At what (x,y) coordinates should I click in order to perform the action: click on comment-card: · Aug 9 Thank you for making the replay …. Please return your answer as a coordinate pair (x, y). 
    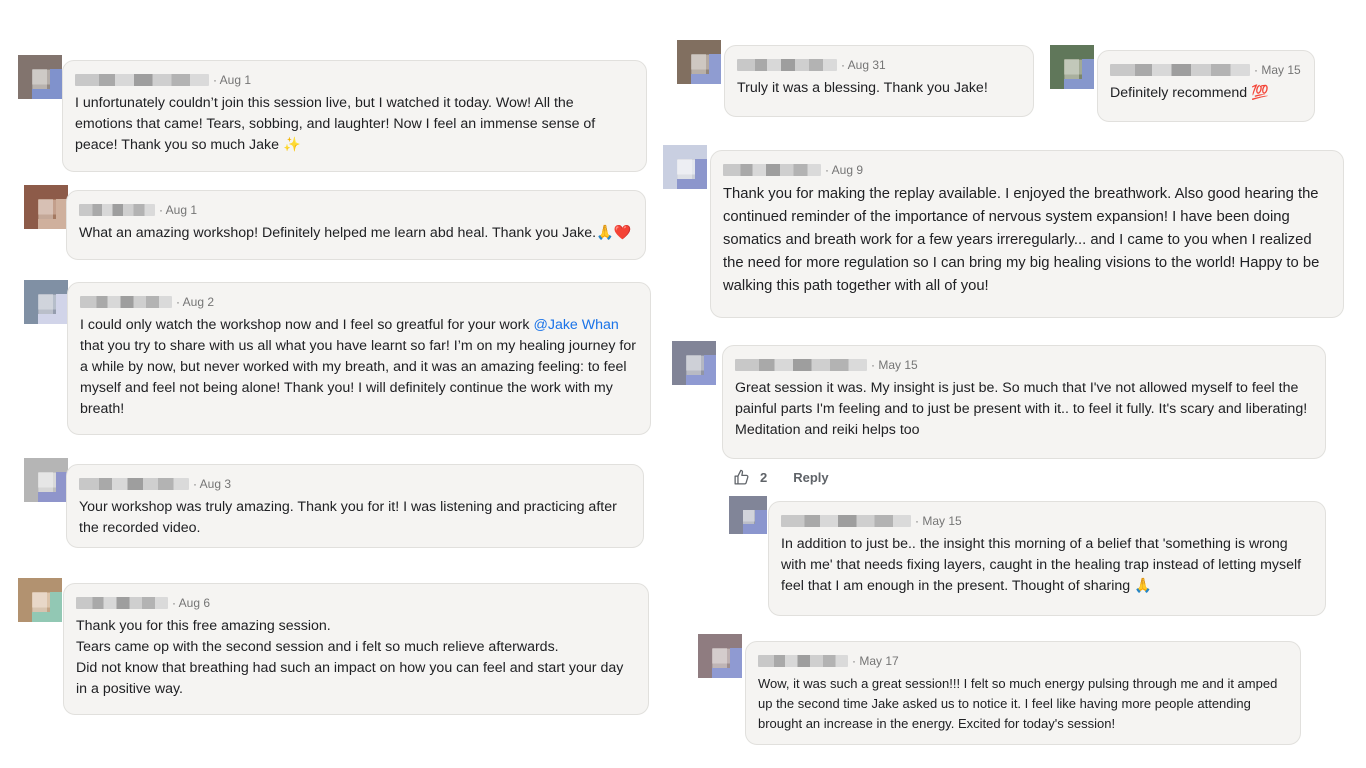
    Looking at the image, I should click on (1027, 234).